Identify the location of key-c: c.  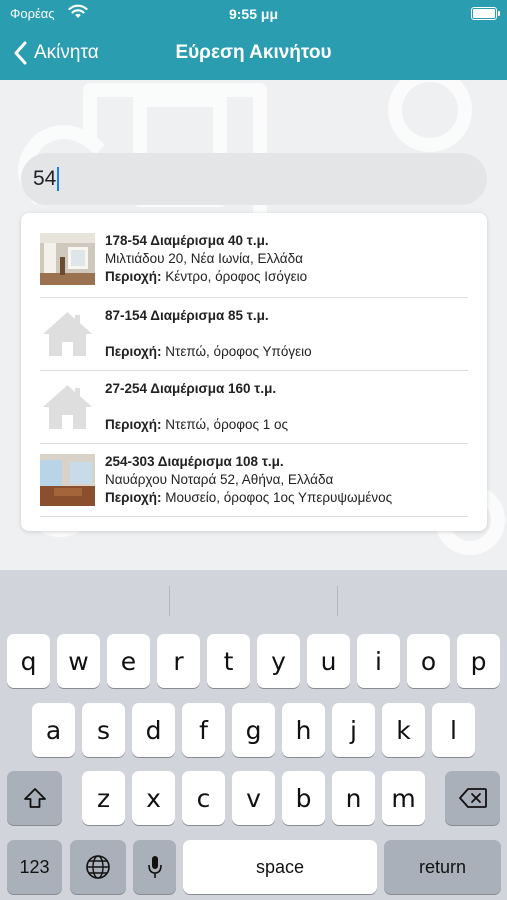
(203, 798).